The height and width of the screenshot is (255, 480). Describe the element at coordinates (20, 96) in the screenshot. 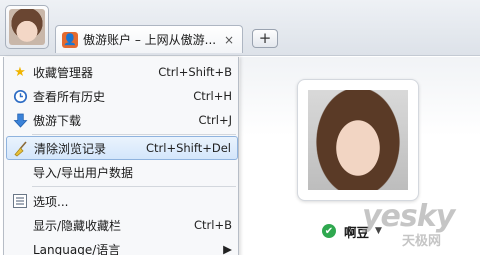

I see `clock-icon` at that location.